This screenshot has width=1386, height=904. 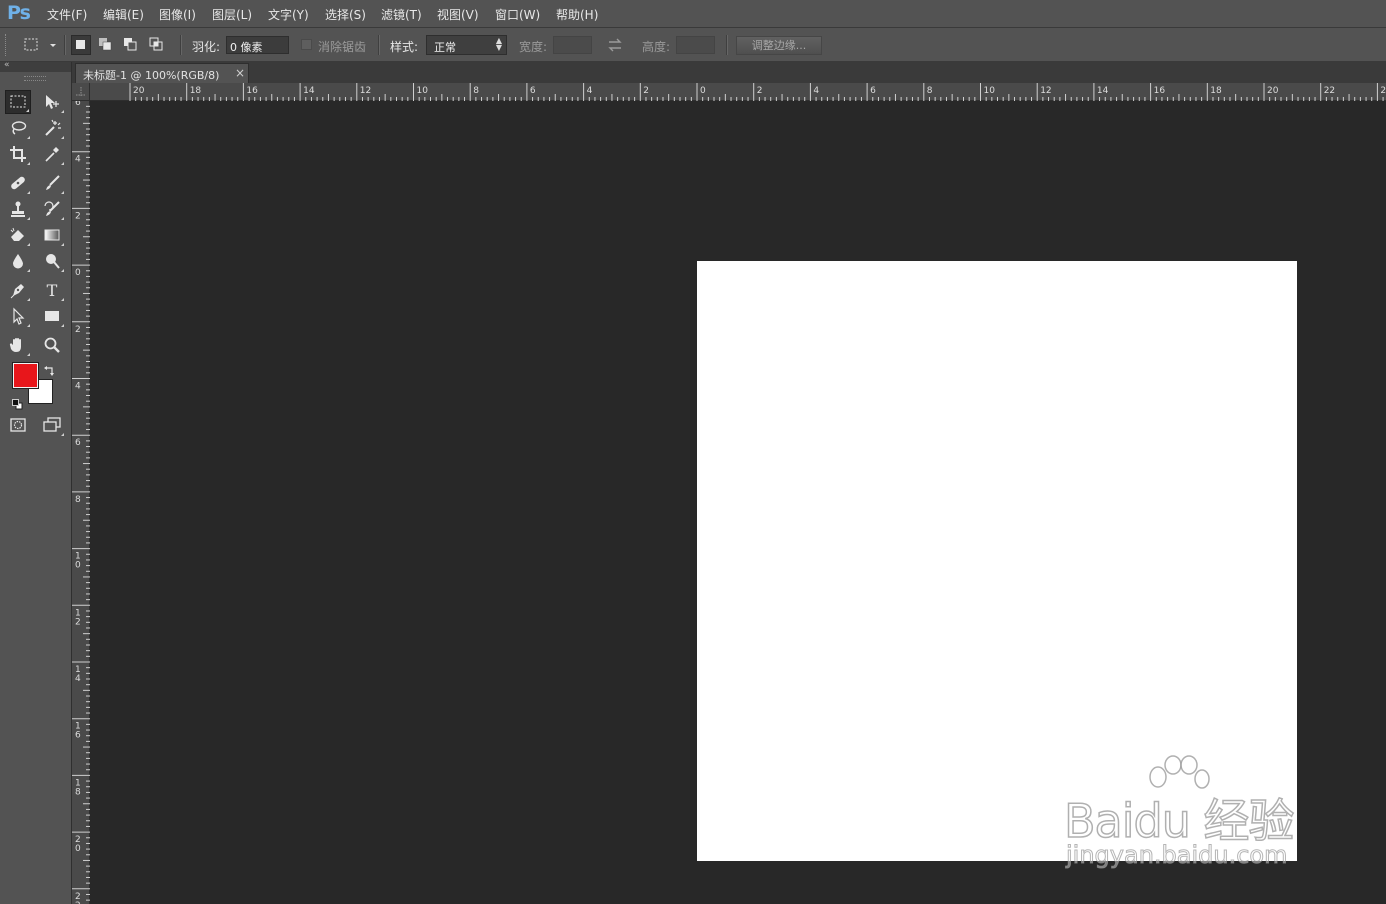 I want to click on document-tab-bar: 未标题-1 @ 100%(RGB/8) ×, so click(x=729, y=72).